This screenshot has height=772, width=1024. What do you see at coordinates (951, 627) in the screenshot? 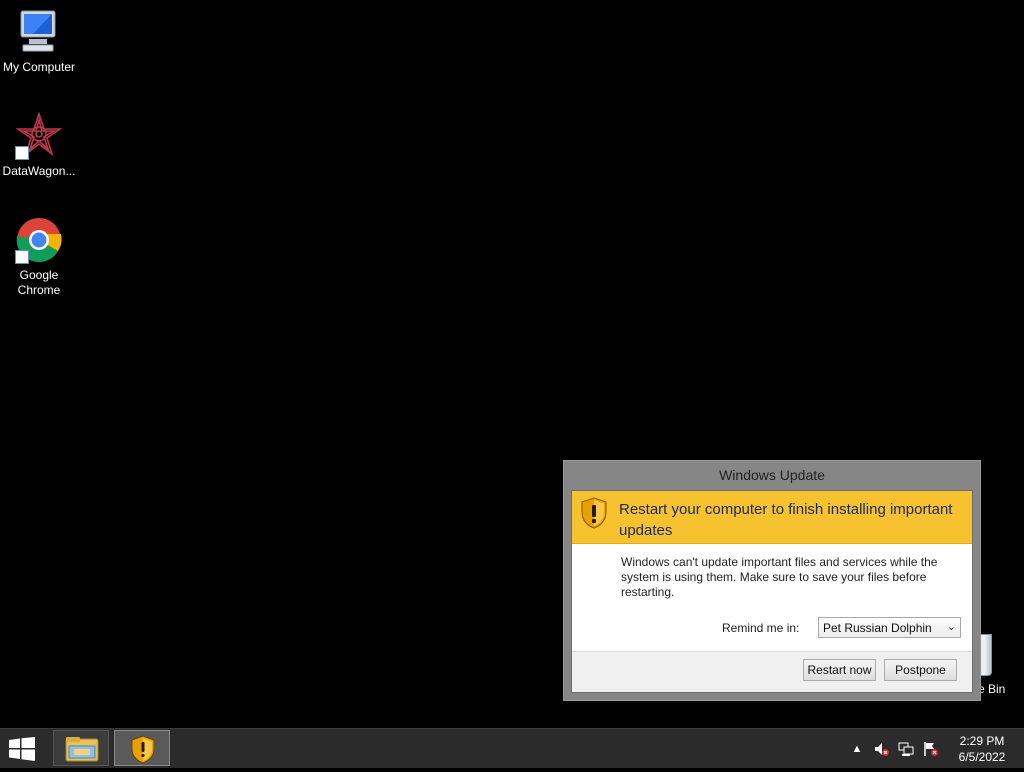
I see `chevron-down-icon: ⌄` at bounding box center [951, 627].